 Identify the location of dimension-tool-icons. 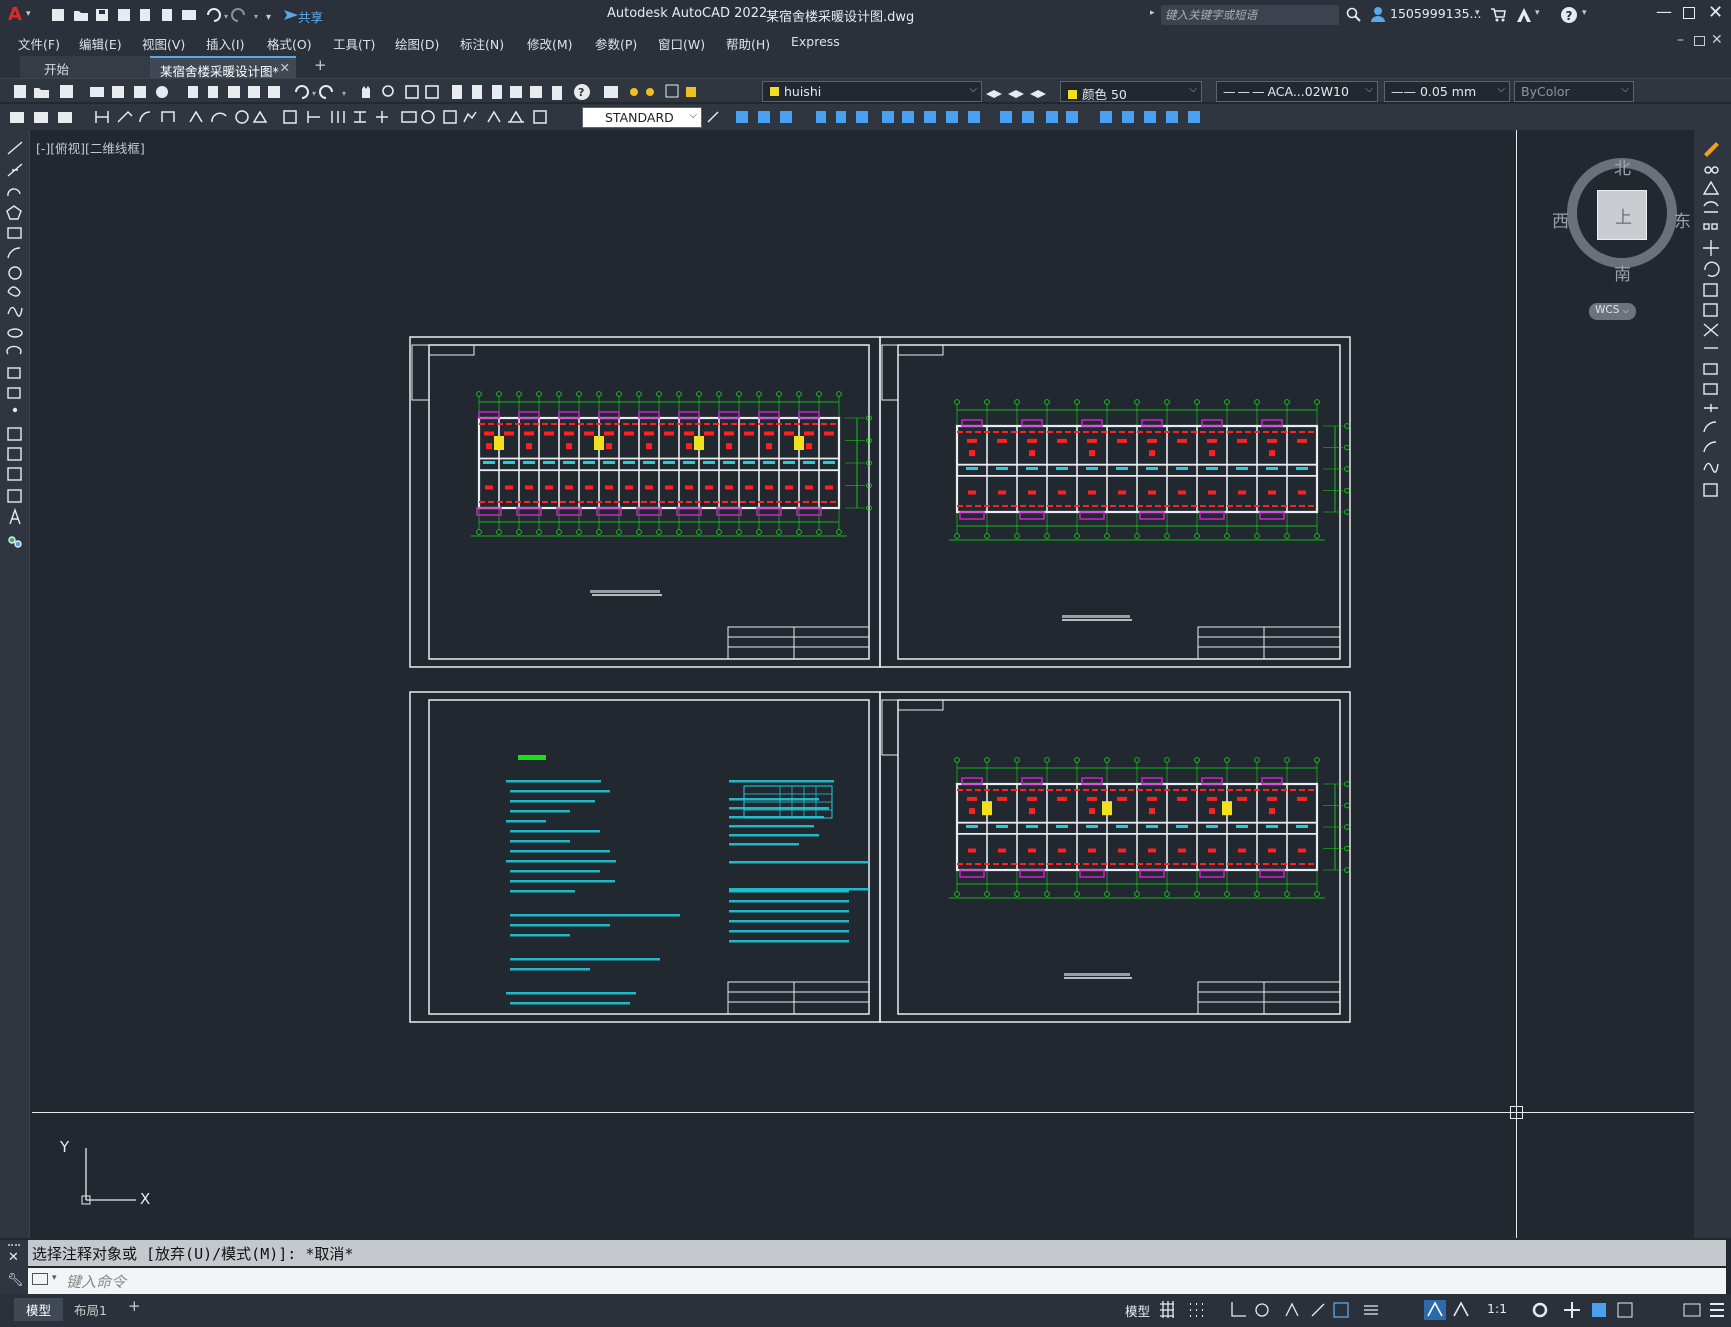
(293, 117).